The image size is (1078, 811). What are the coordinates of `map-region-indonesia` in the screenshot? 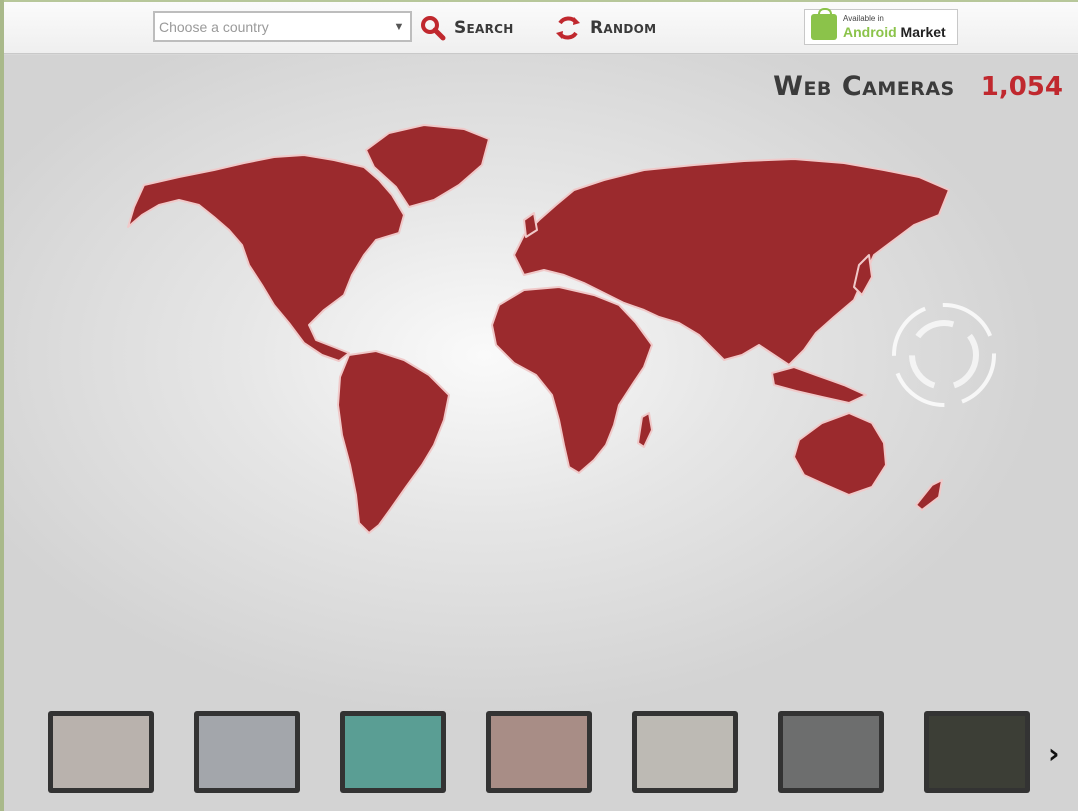 It's located at (819, 385).